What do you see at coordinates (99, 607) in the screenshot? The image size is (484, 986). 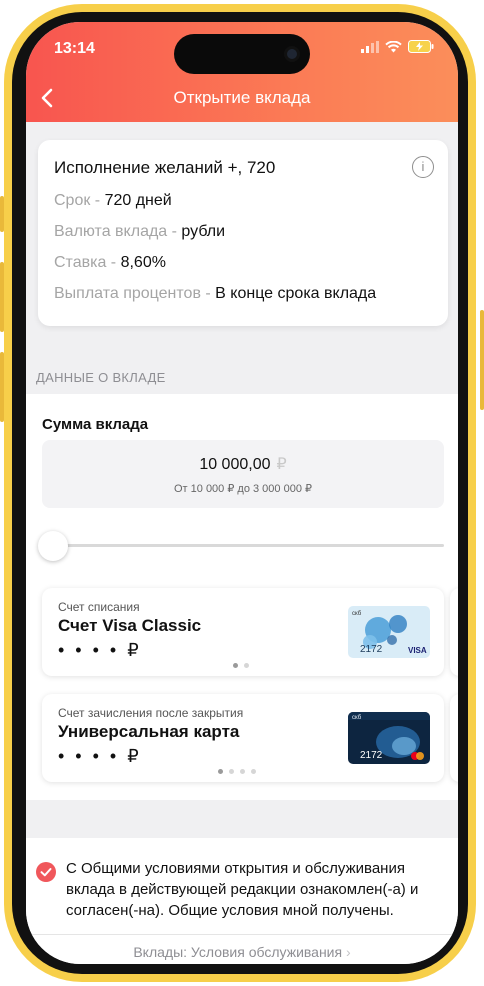 I see `debit-account-caption: Счет списания` at bounding box center [99, 607].